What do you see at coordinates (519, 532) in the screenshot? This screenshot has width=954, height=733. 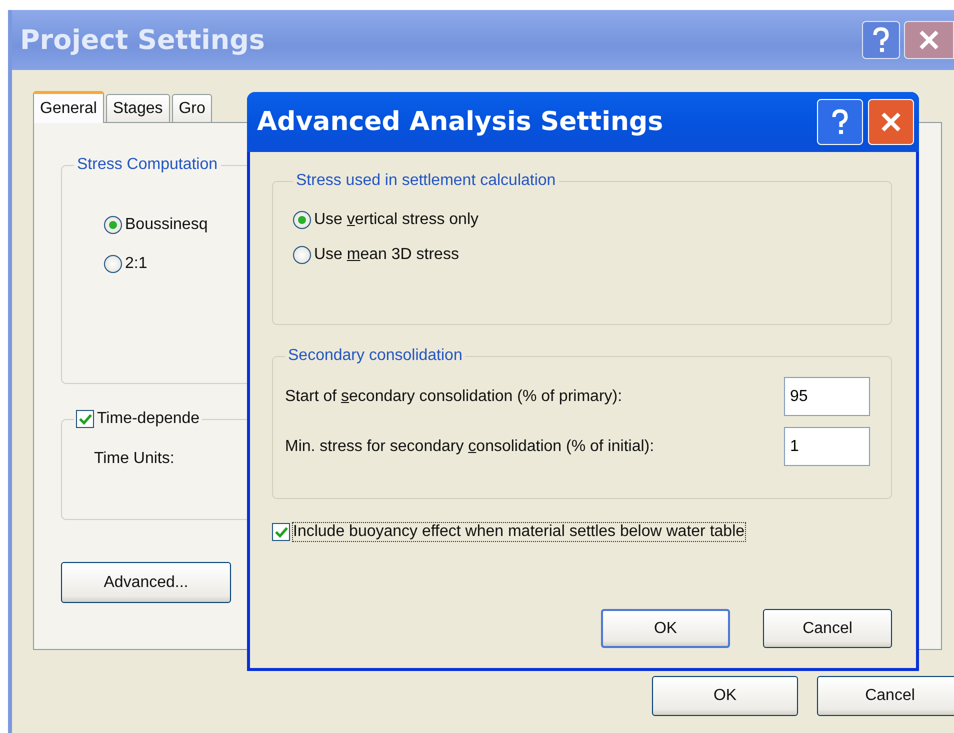 I see `checkbox-label: Include buoyancy effect when material settles below water table` at bounding box center [519, 532].